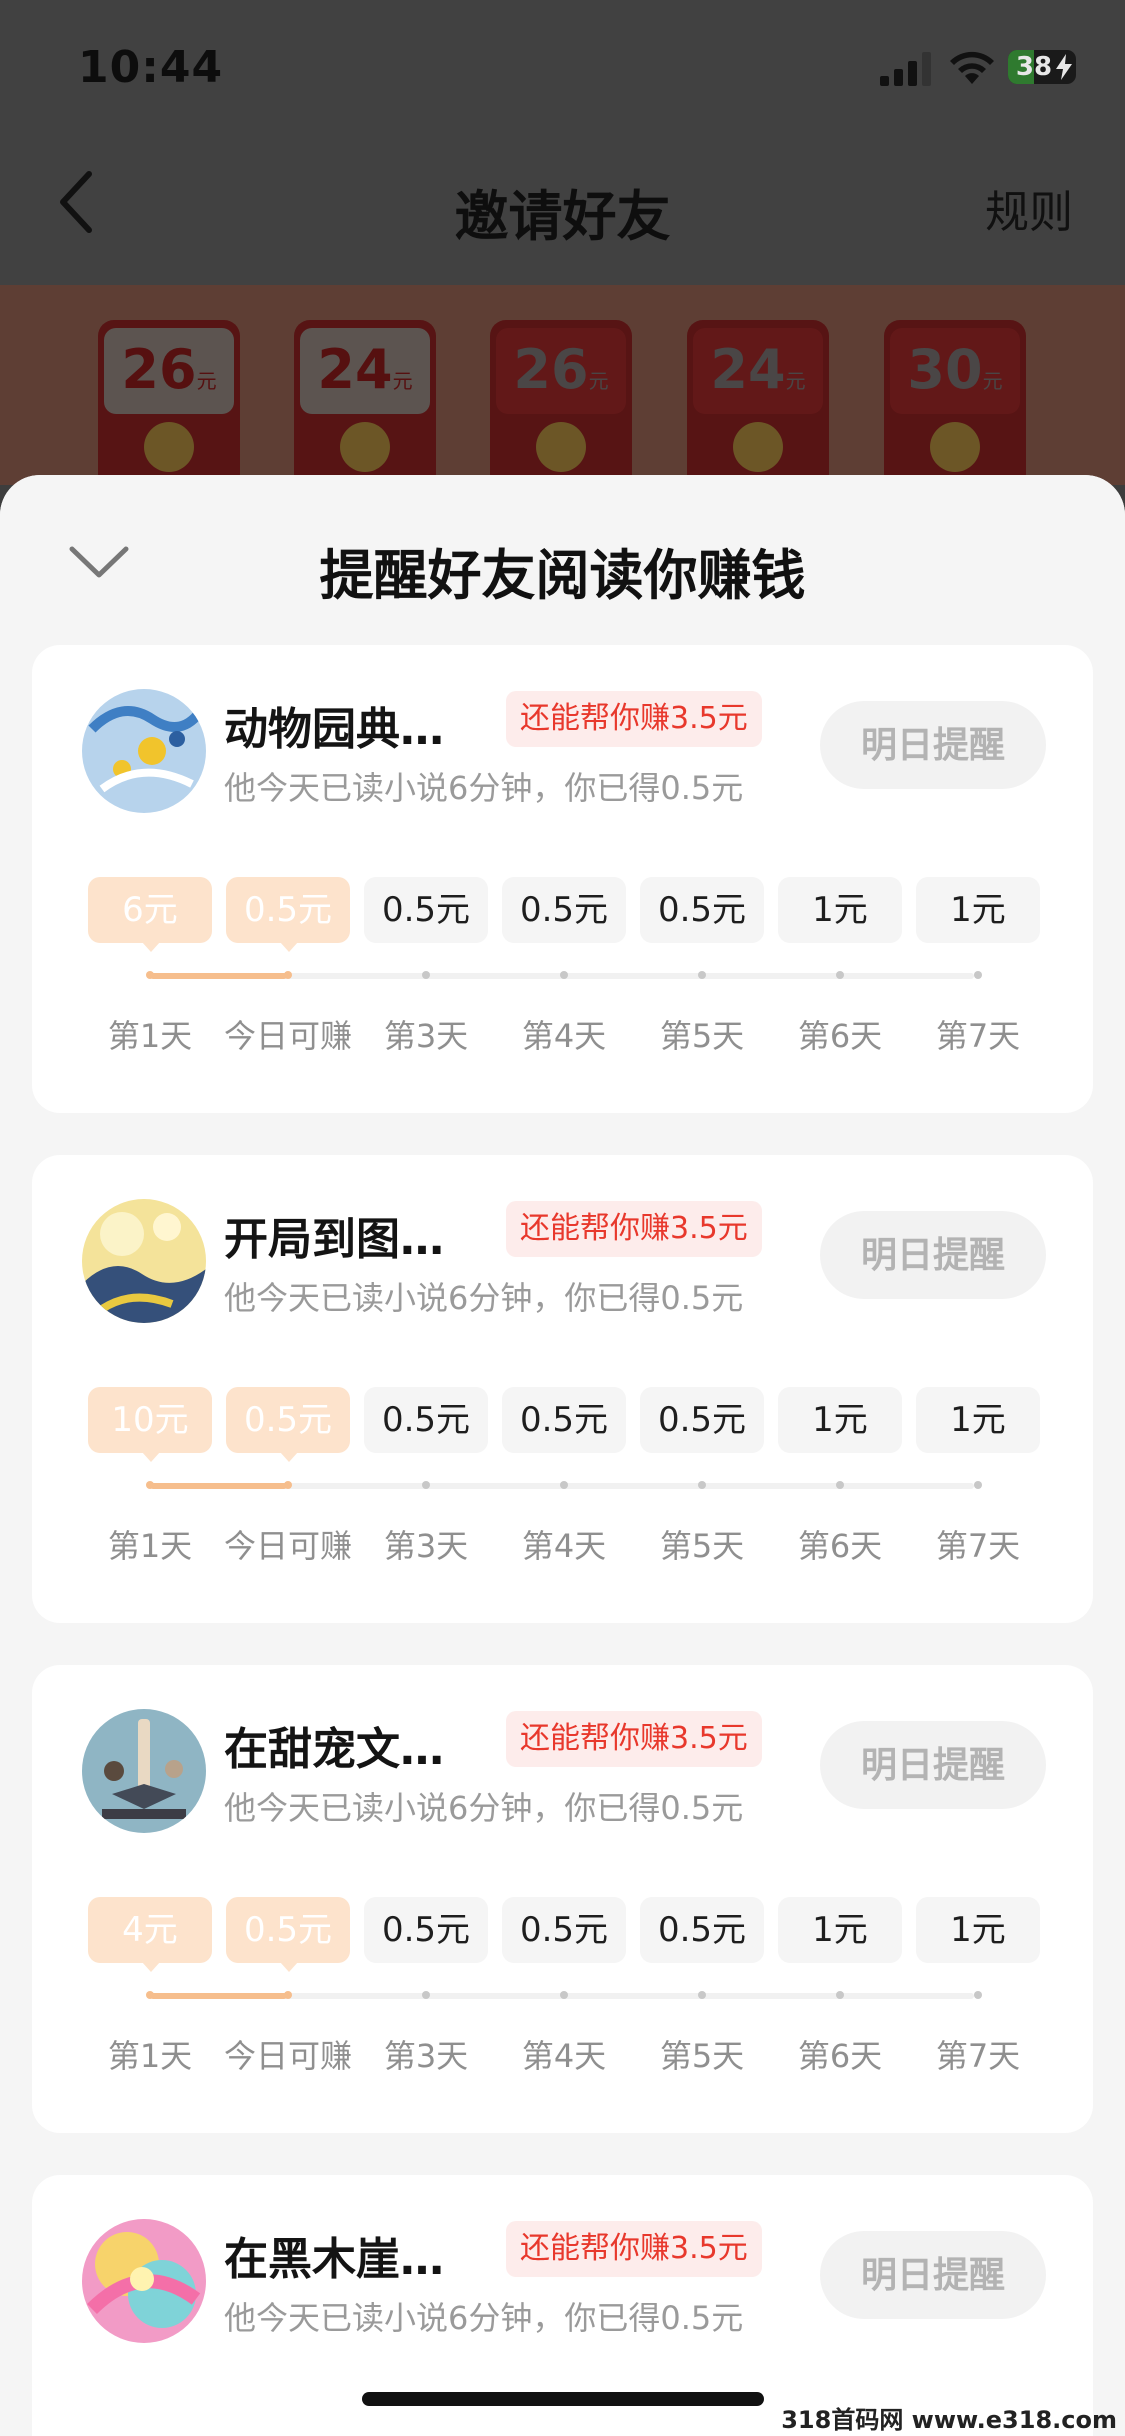 The height and width of the screenshot is (2436, 1125). What do you see at coordinates (955, 369) in the screenshot?
I see `envelope-amount: 30元` at bounding box center [955, 369].